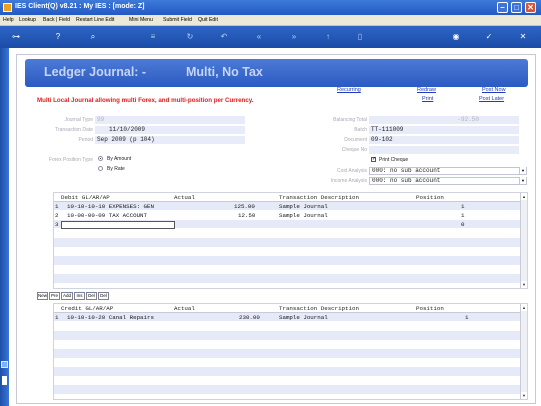  What do you see at coordinates (208, 20) in the screenshot?
I see `menu-quit-edit: Quit Edit` at bounding box center [208, 20].